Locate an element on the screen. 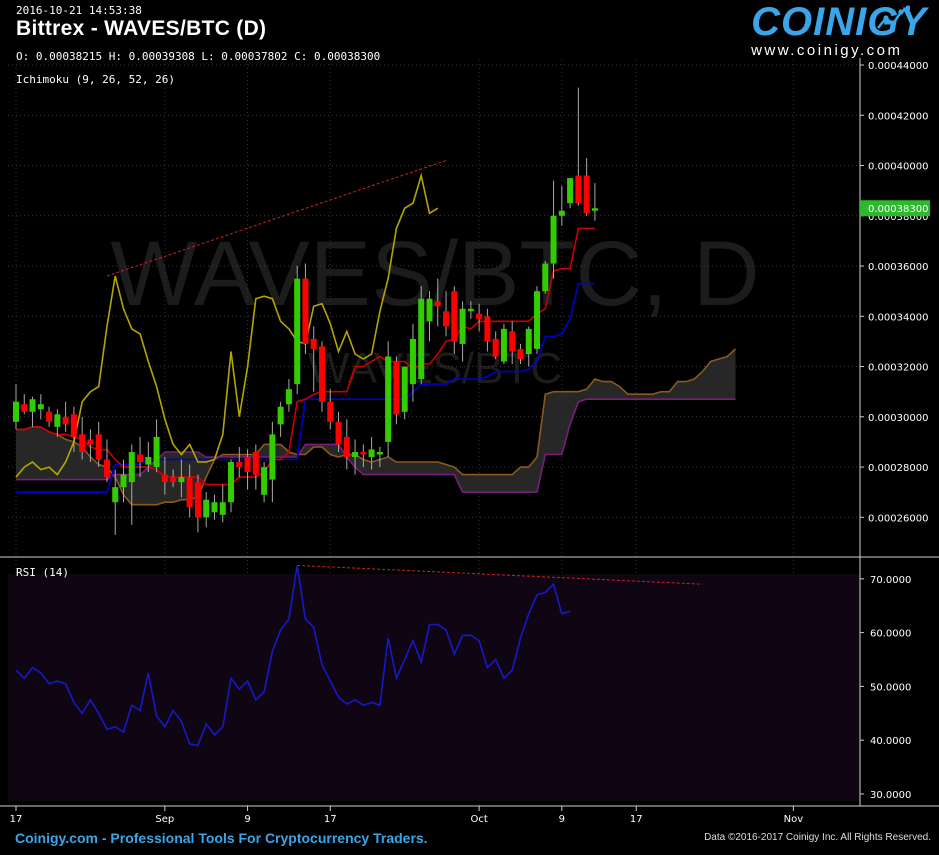 The width and height of the screenshot is (939, 855). price-tick-label: 0.00042000 is located at coordinates (898, 116).